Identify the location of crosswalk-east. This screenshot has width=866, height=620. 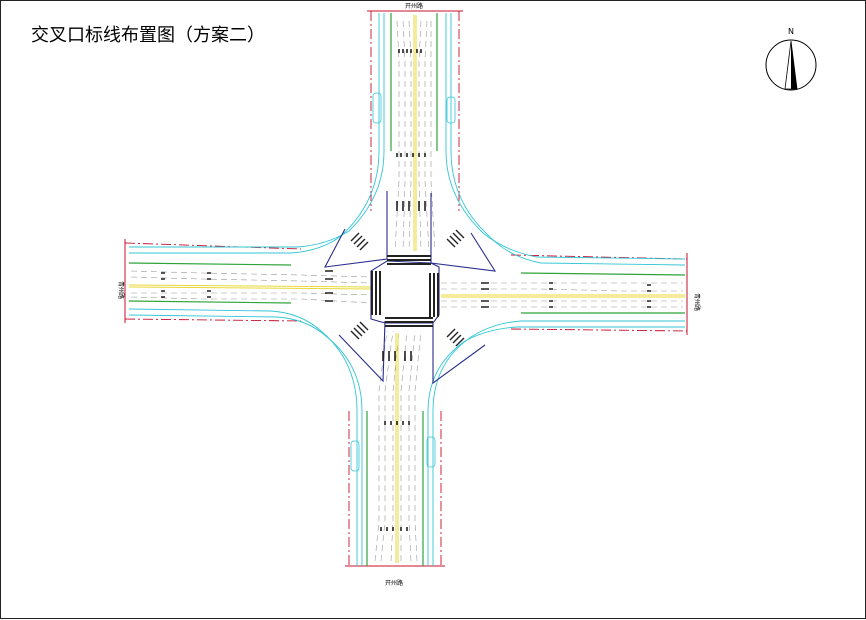
(434, 295).